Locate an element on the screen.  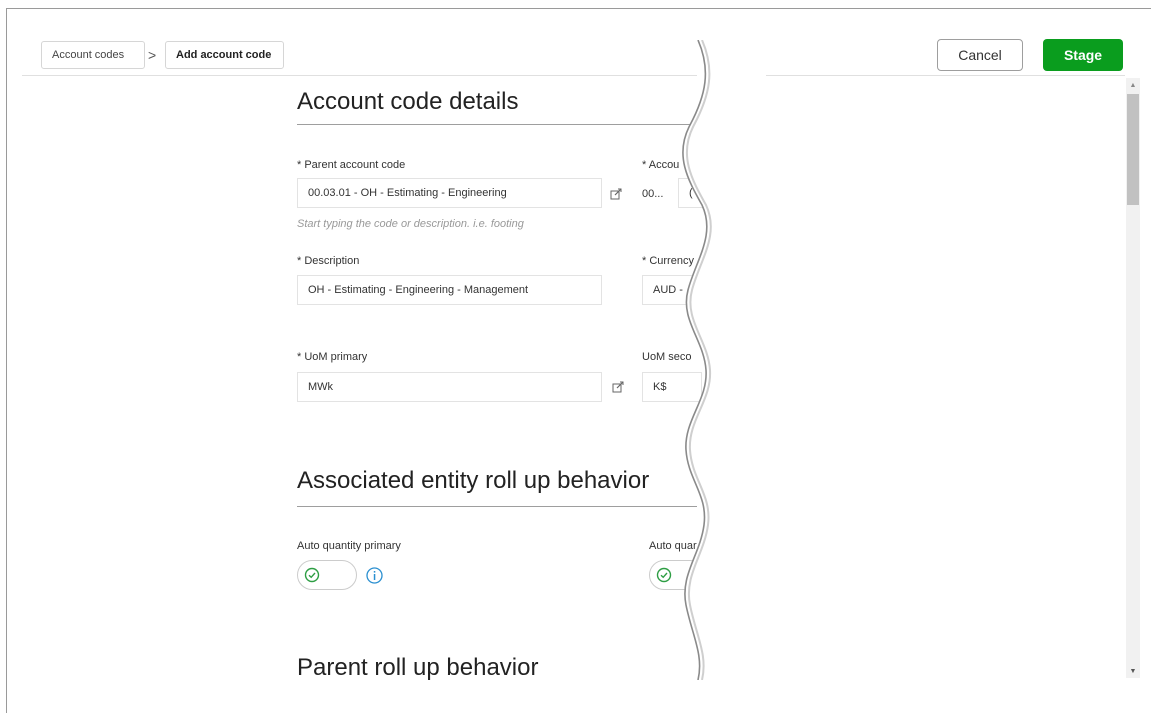
account-code-input: ( is located at coordinates (693, 193).